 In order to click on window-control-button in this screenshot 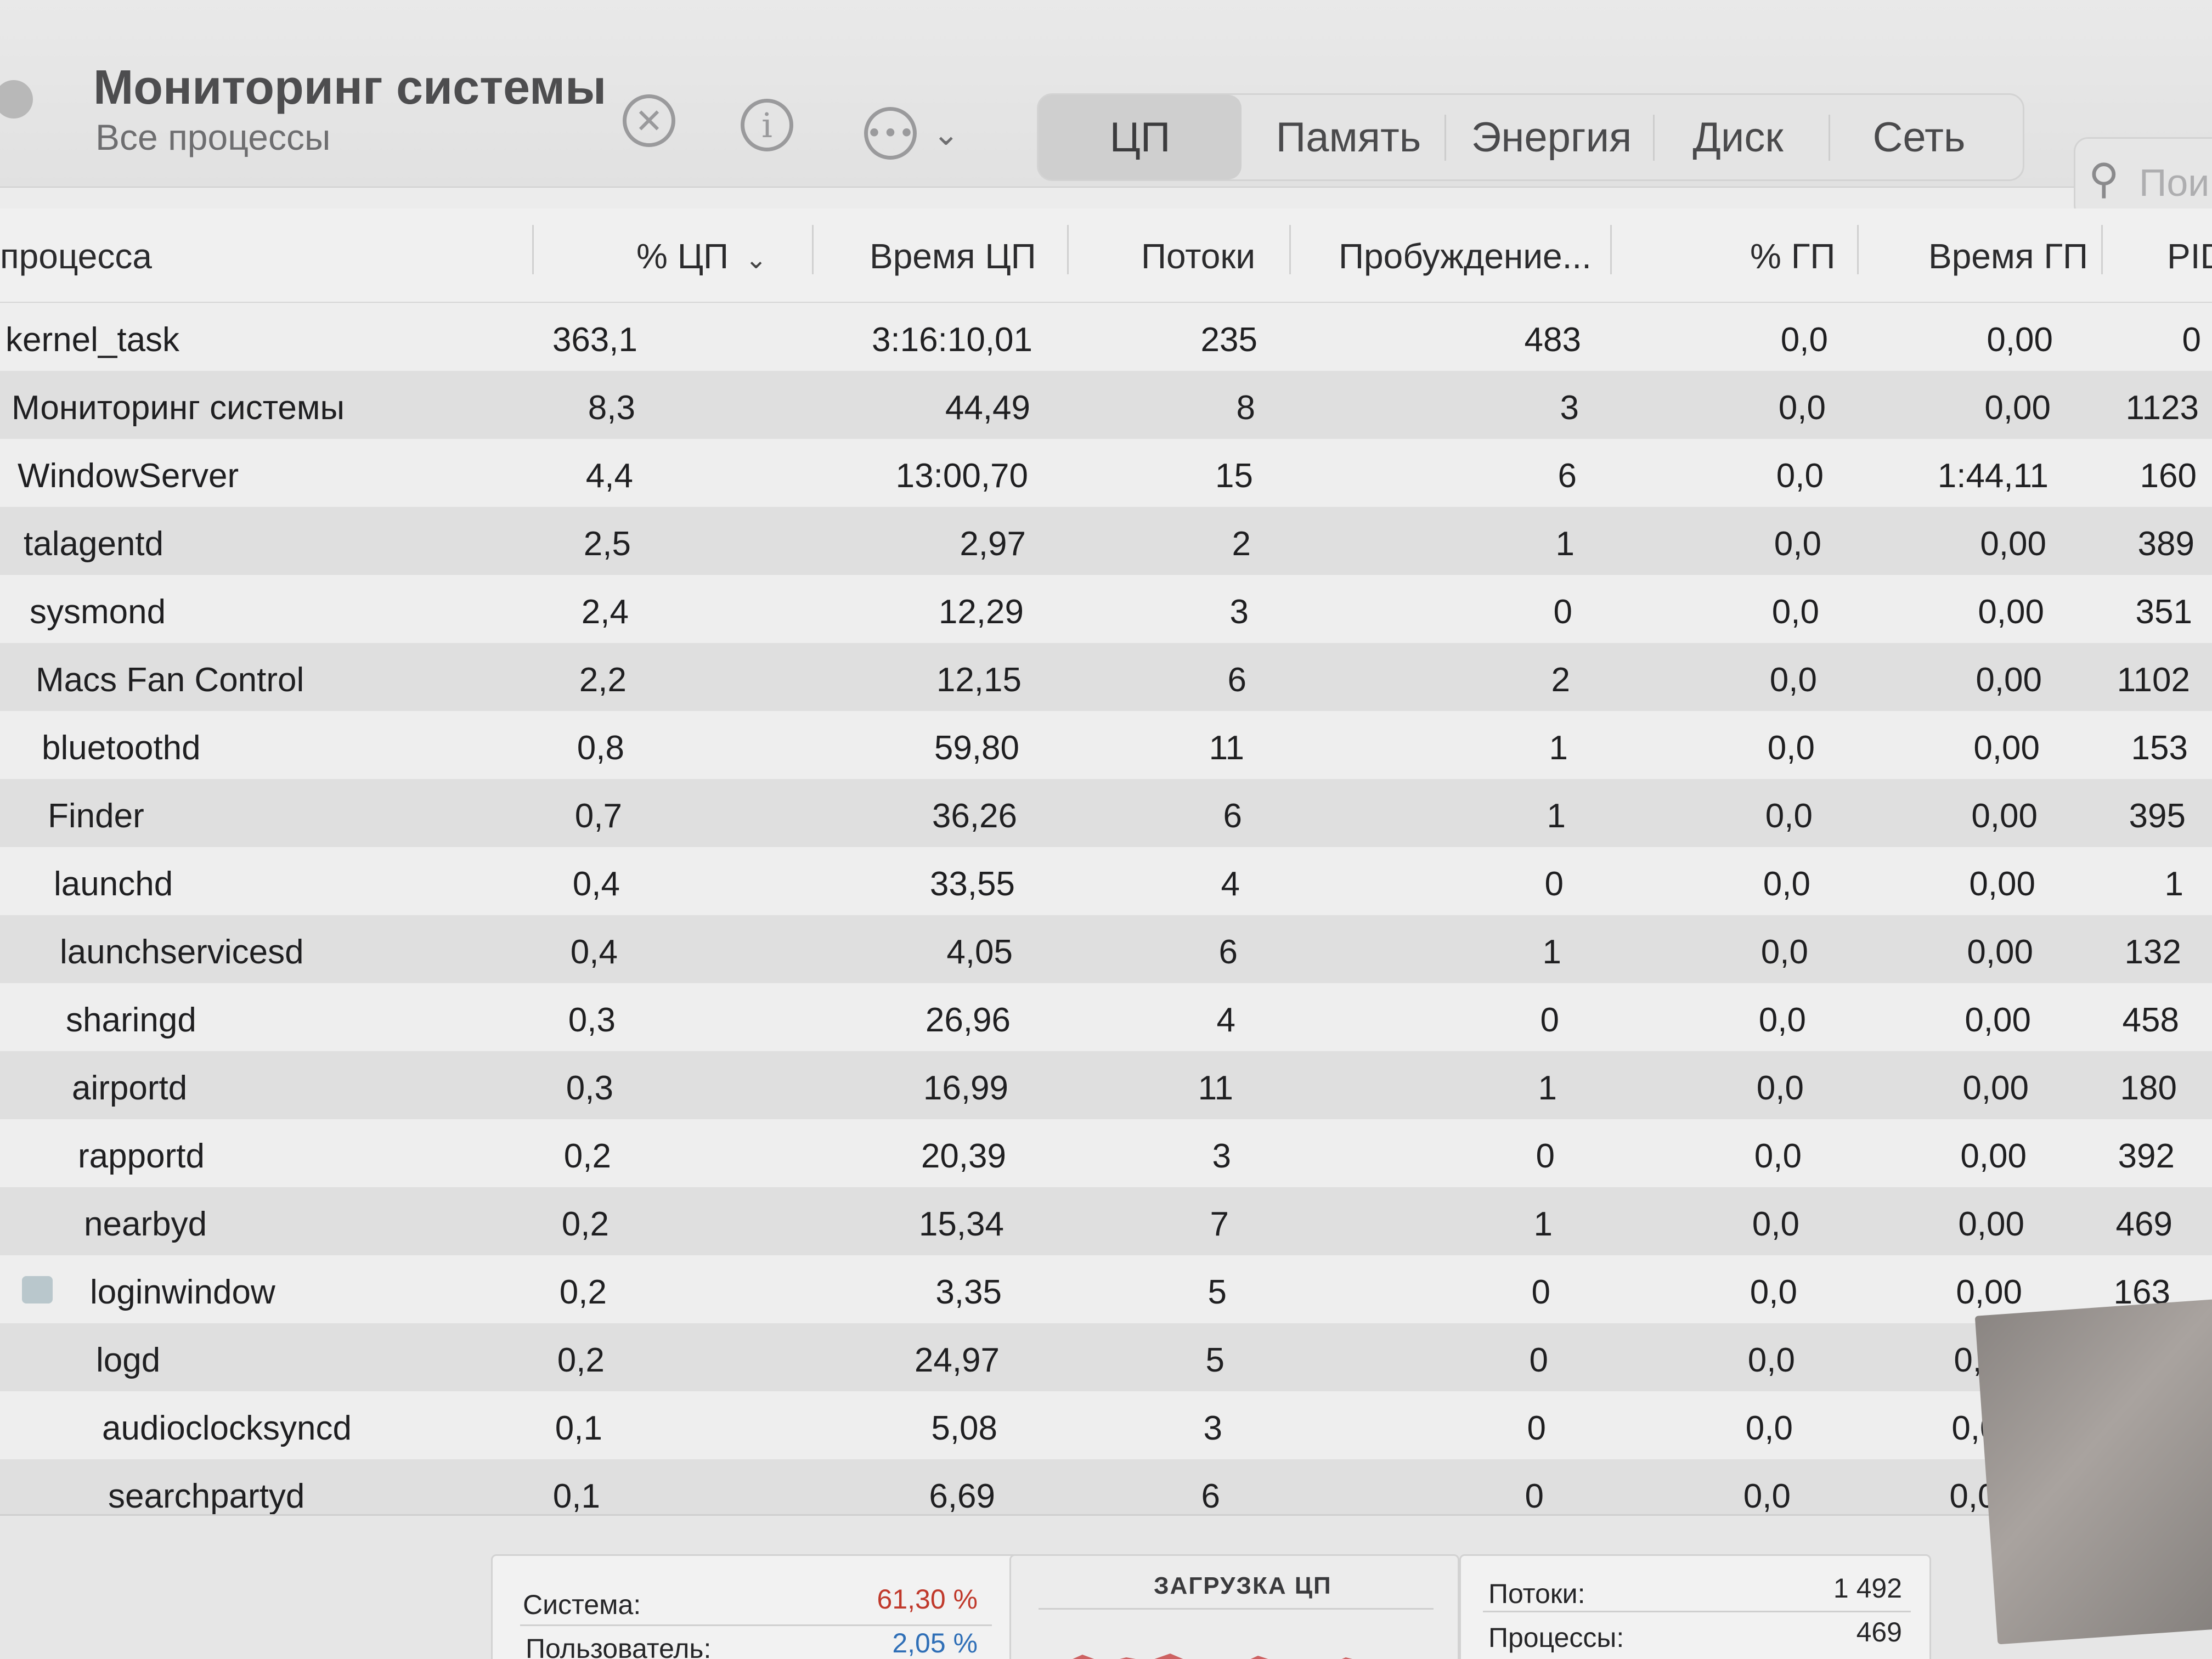, I will do `click(16, 99)`.